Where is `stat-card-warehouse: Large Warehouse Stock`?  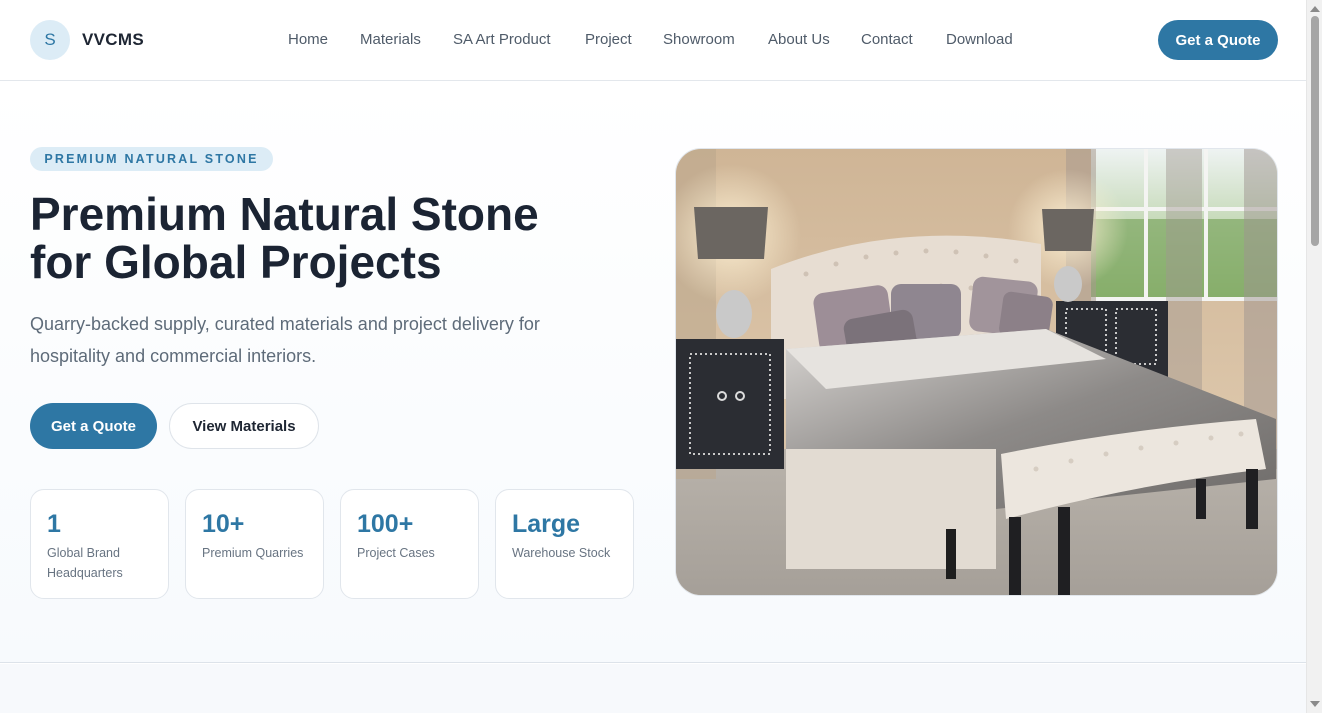
stat-card-warehouse: Large Warehouse Stock is located at coordinates (564, 544).